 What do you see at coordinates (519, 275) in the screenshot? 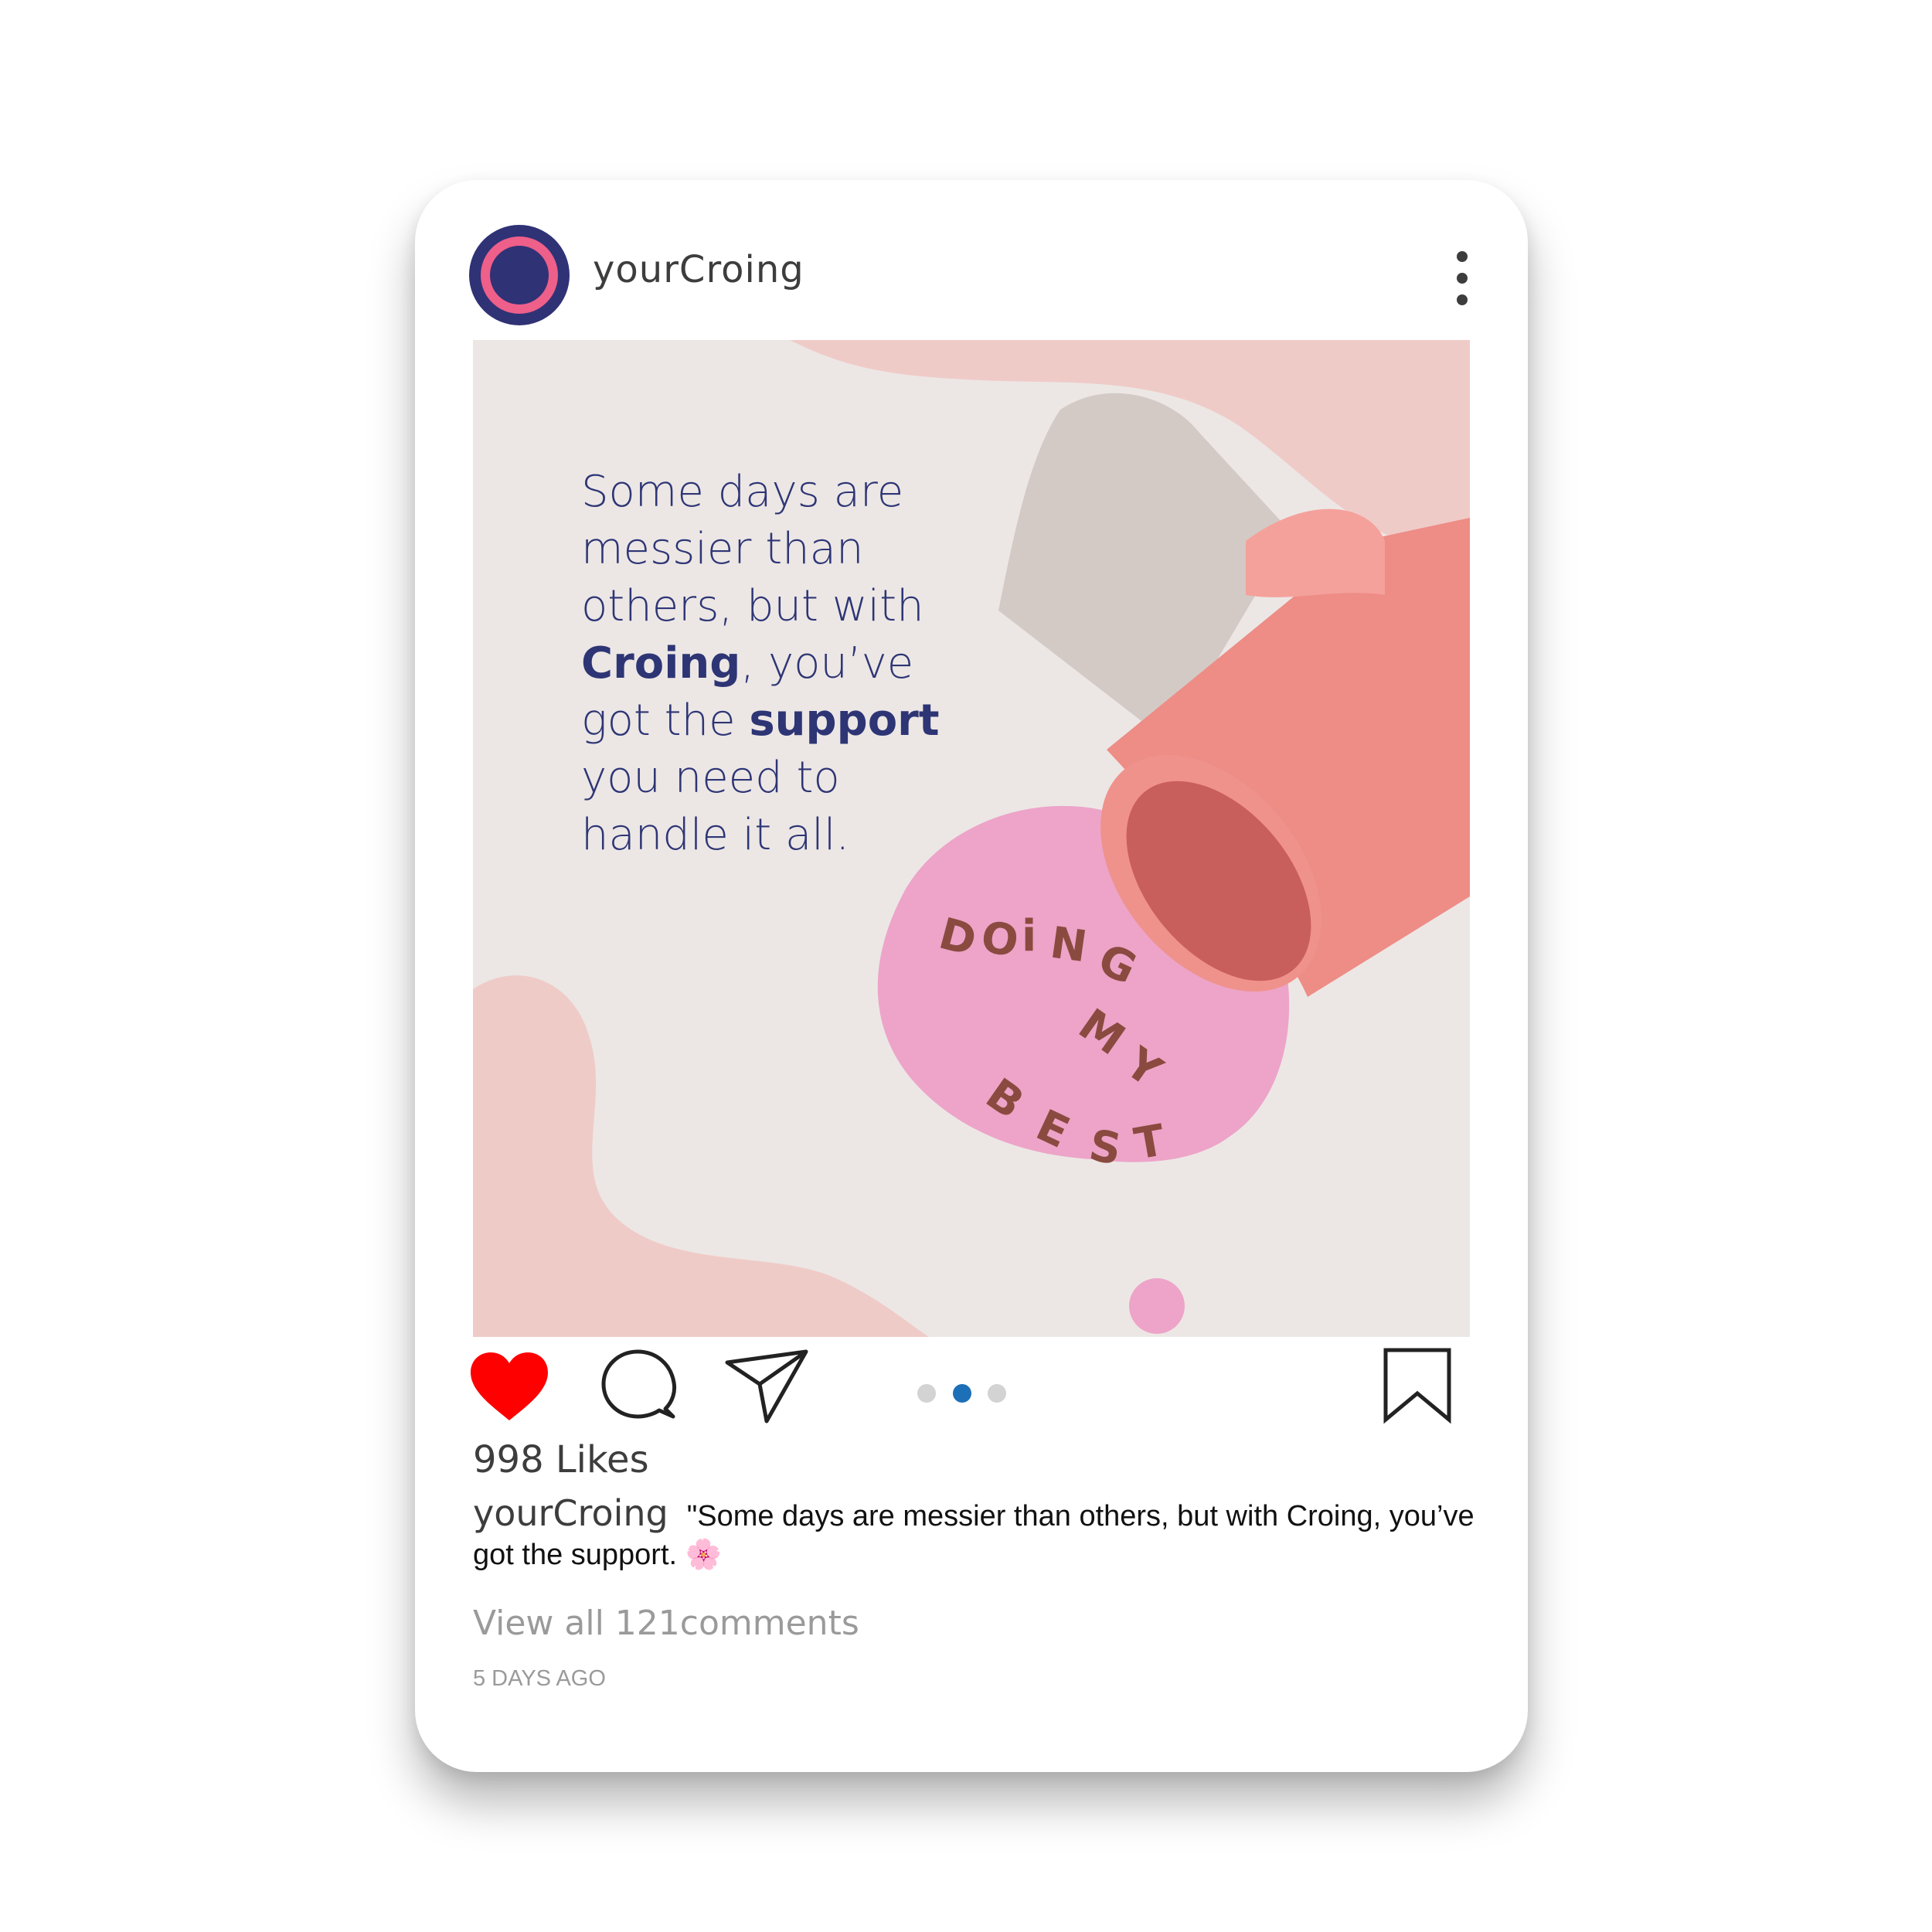
I see `avatar` at bounding box center [519, 275].